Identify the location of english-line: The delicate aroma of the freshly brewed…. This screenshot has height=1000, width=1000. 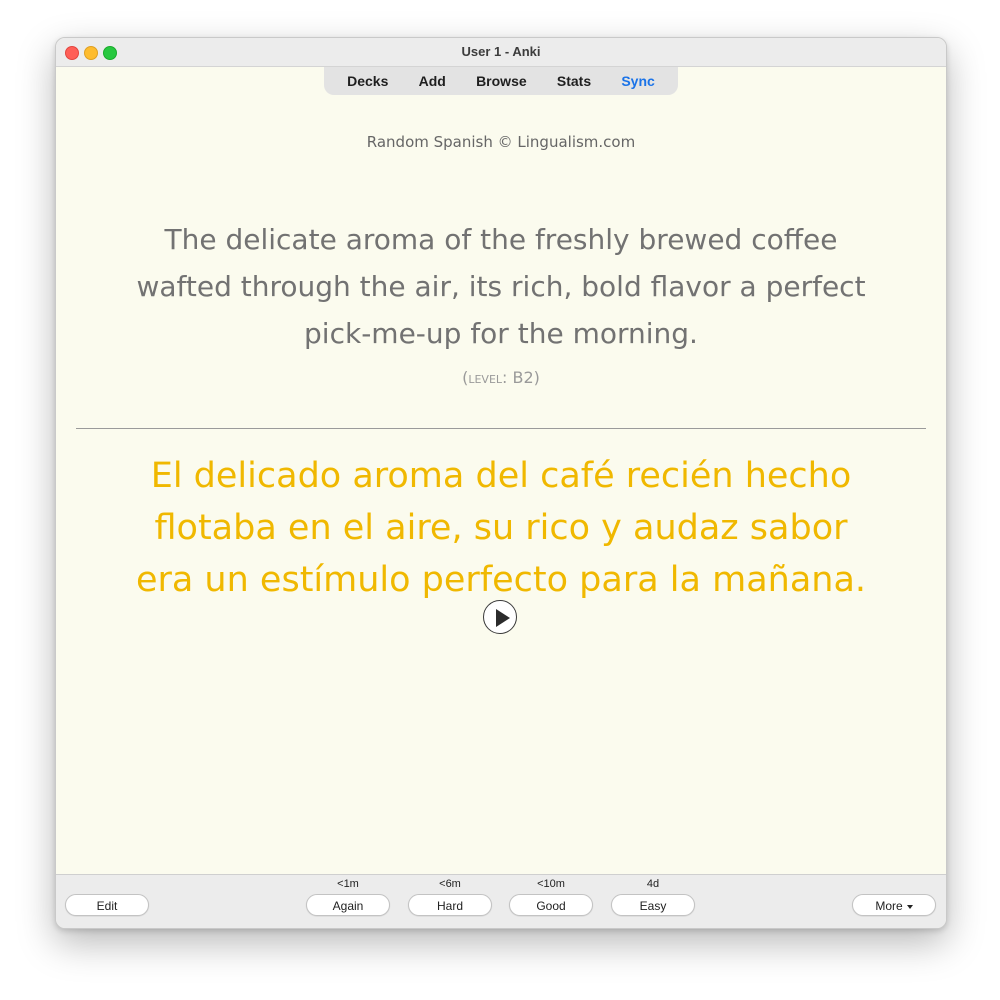
(501, 239).